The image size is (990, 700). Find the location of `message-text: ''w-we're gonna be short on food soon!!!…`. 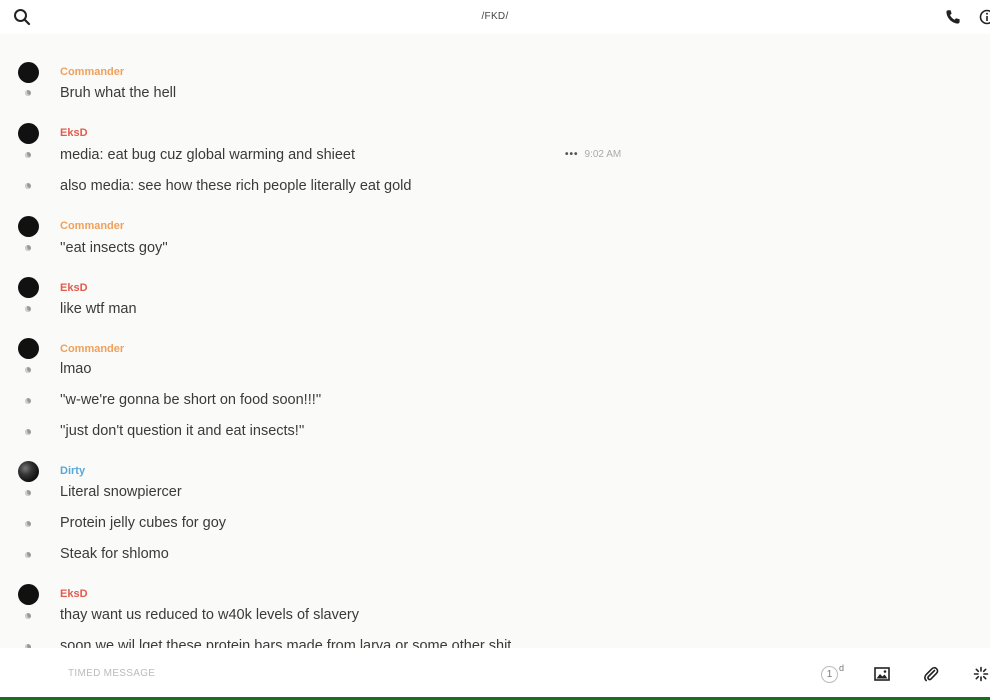

message-text: ''w-we're gonna be short on food soon!!!… is located at coordinates (190, 400).